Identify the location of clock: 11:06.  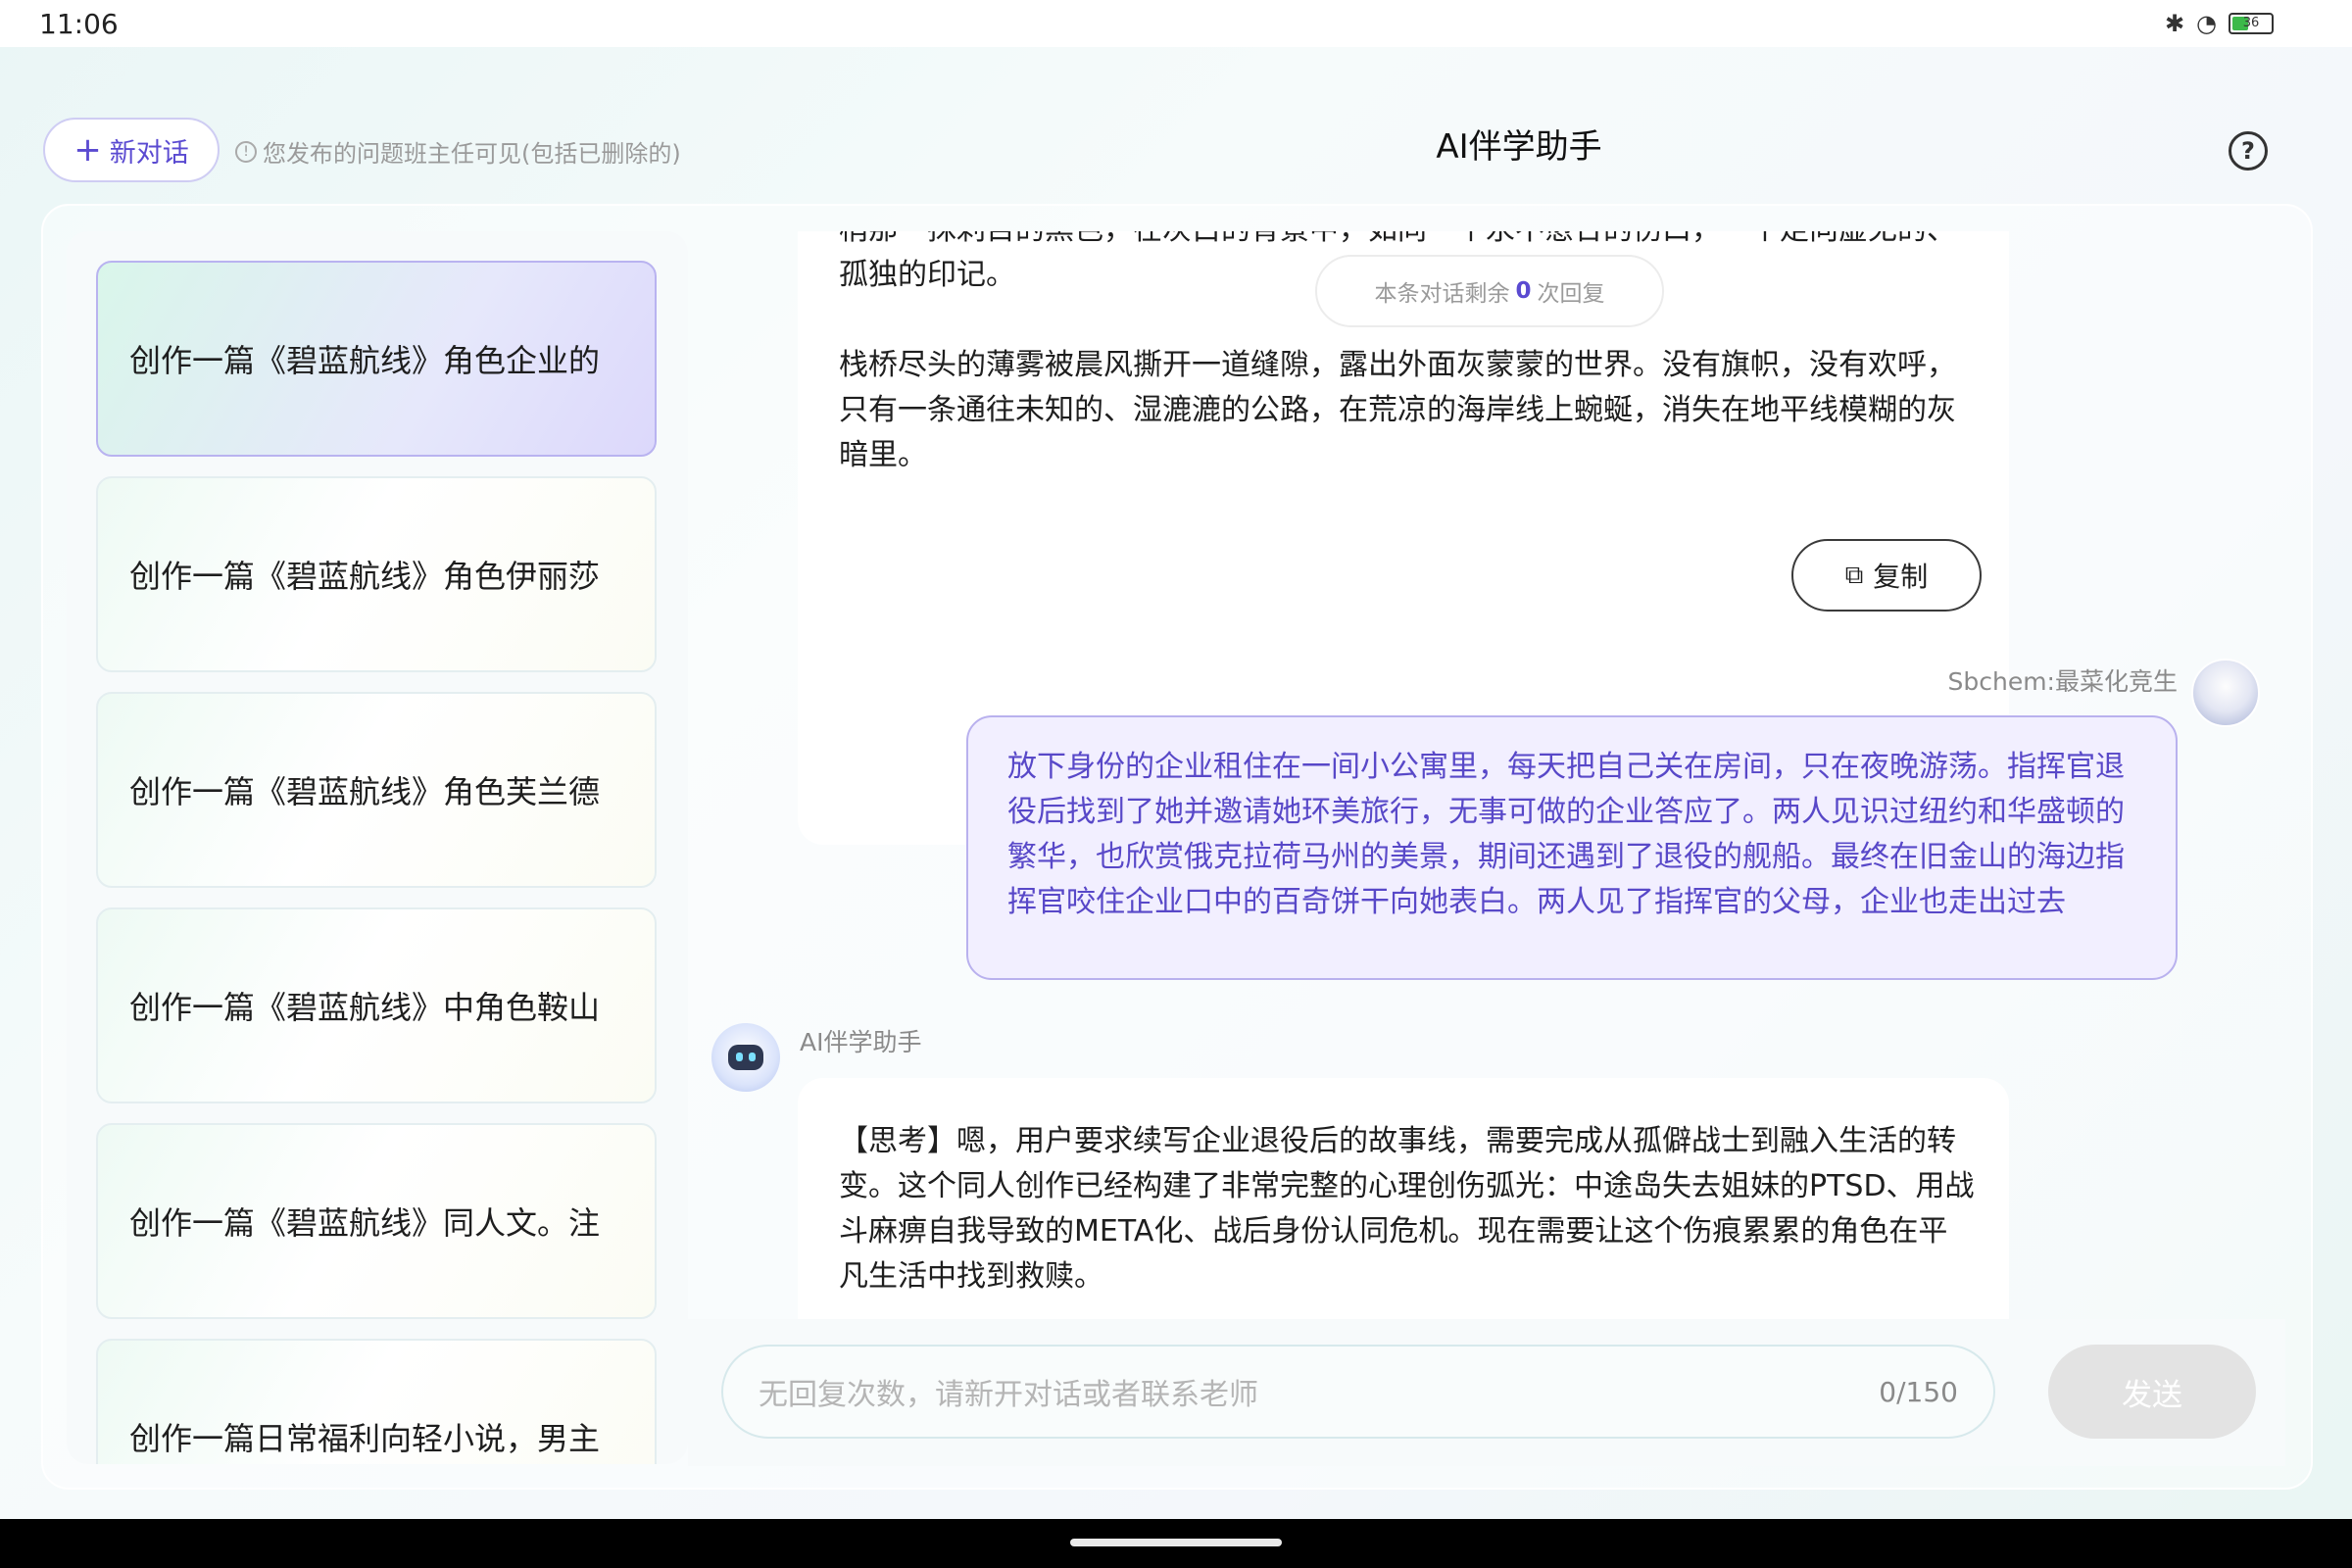
(79, 24).